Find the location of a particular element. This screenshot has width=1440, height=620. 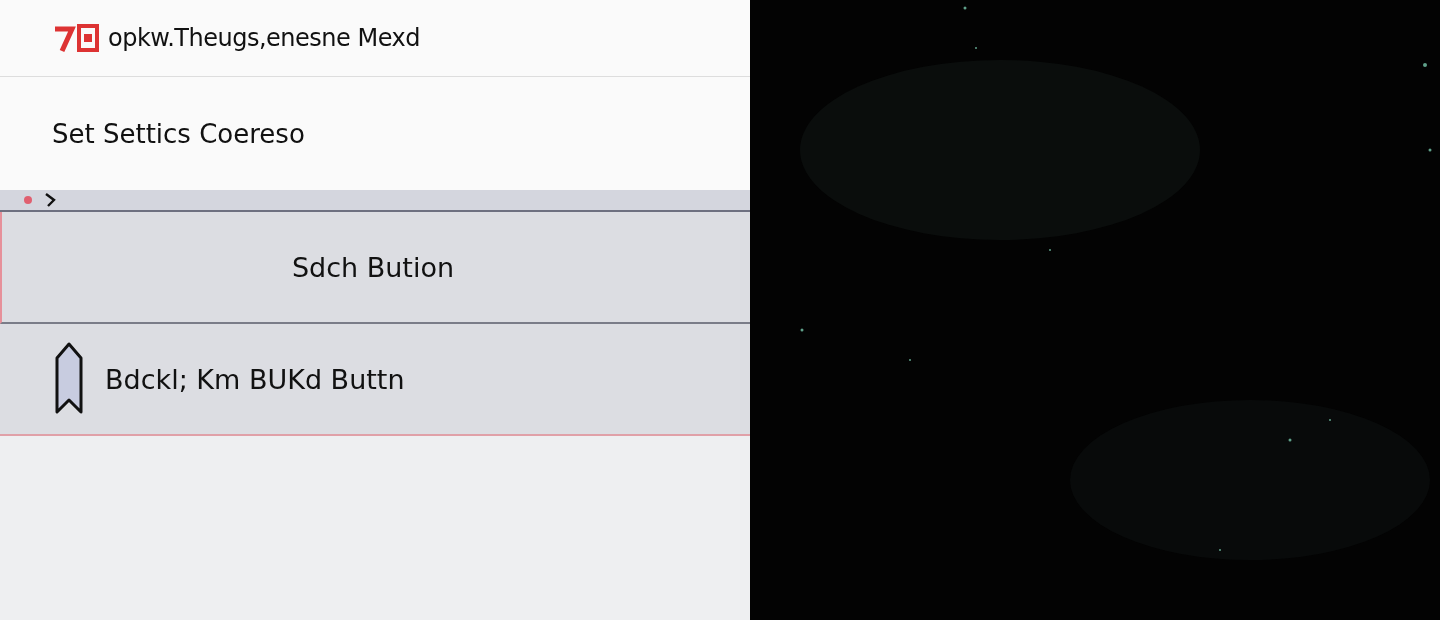

logo-icon is located at coordinates (77, 38).